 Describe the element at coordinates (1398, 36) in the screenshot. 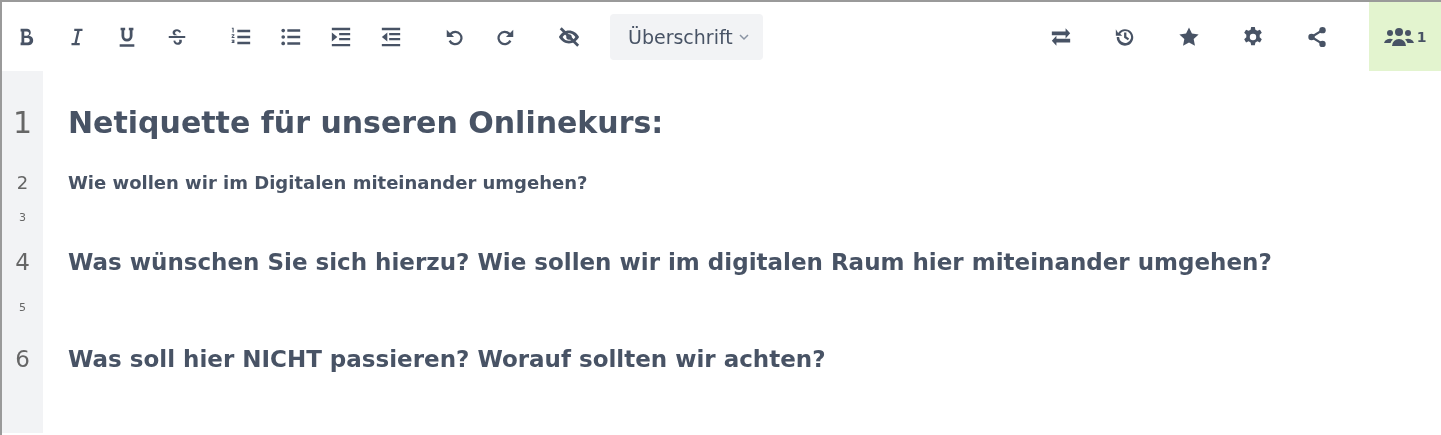

I see `users-icon` at that location.